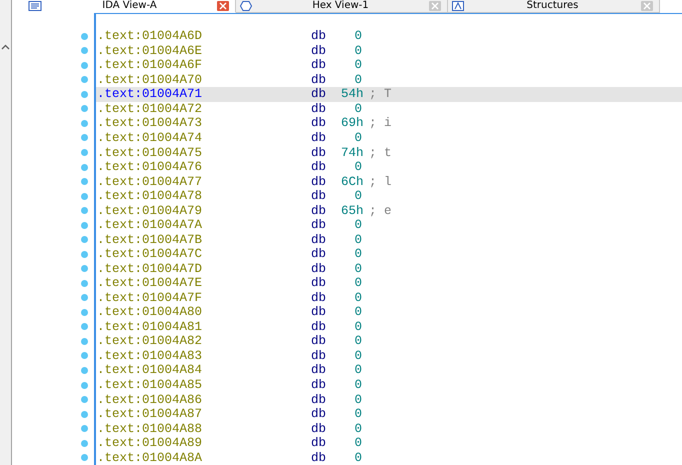 Image resolution: width=682 pixels, height=465 pixels. What do you see at coordinates (389, 428) in the screenshot?
I see `listing-line: .text:01004A88 db 0` at bounding box center [389, 428].